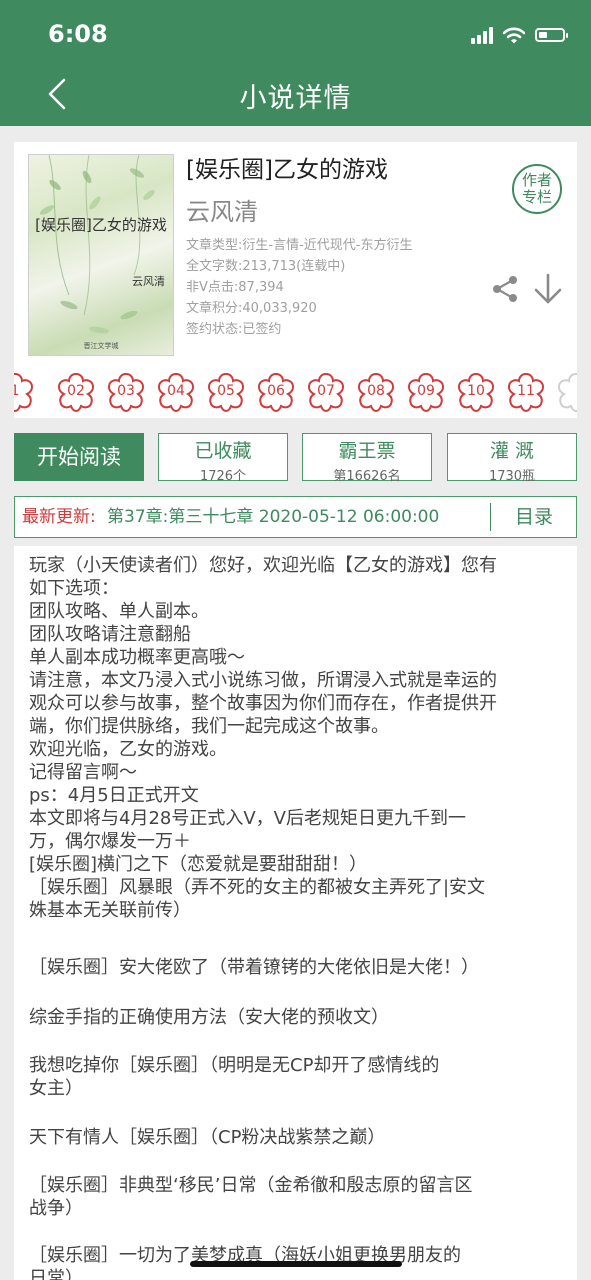  I want to click on meta-category: 文章类型:衍生-言情-近代现代-东方衍生, so click(299, 245).